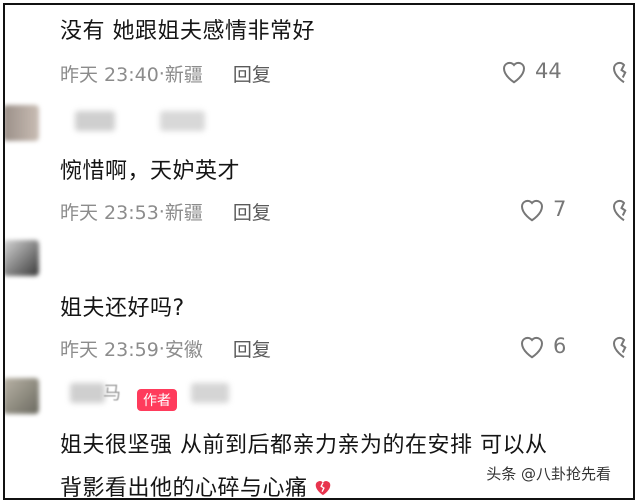 Image resolution: width=640 pixels, height=503 pixels. I want to click on watermark-text: 头条 @八卦抢先看, so click(548, 474).